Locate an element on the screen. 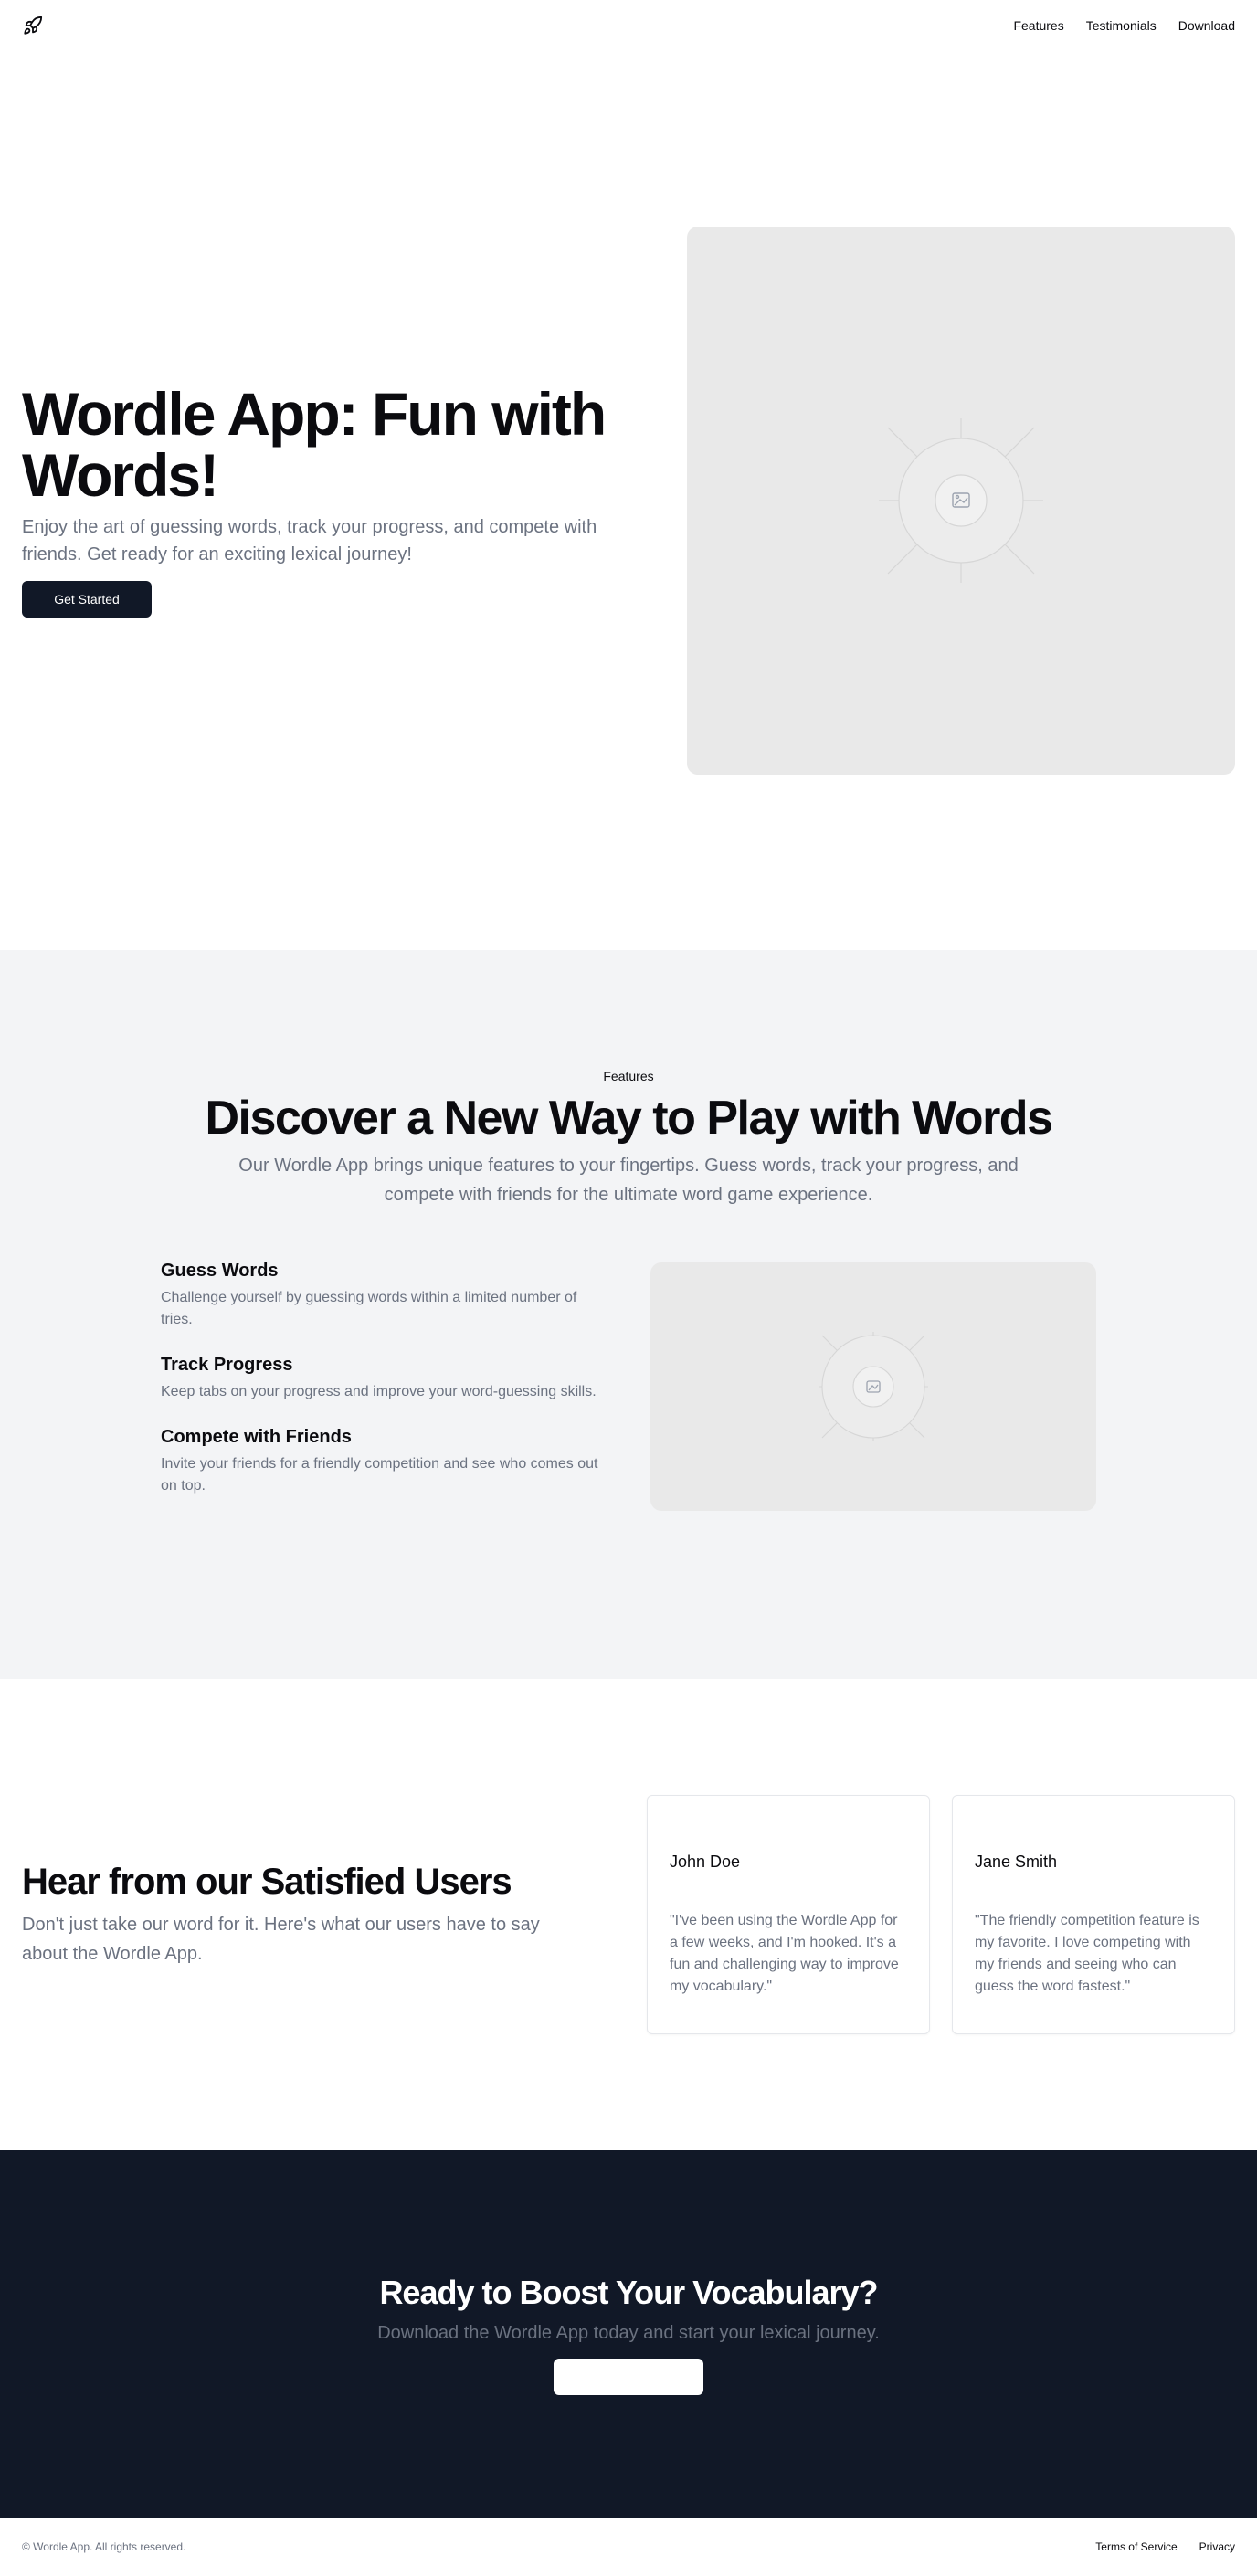  download-now-button: Download Now is located at coordinates (628, 2376).